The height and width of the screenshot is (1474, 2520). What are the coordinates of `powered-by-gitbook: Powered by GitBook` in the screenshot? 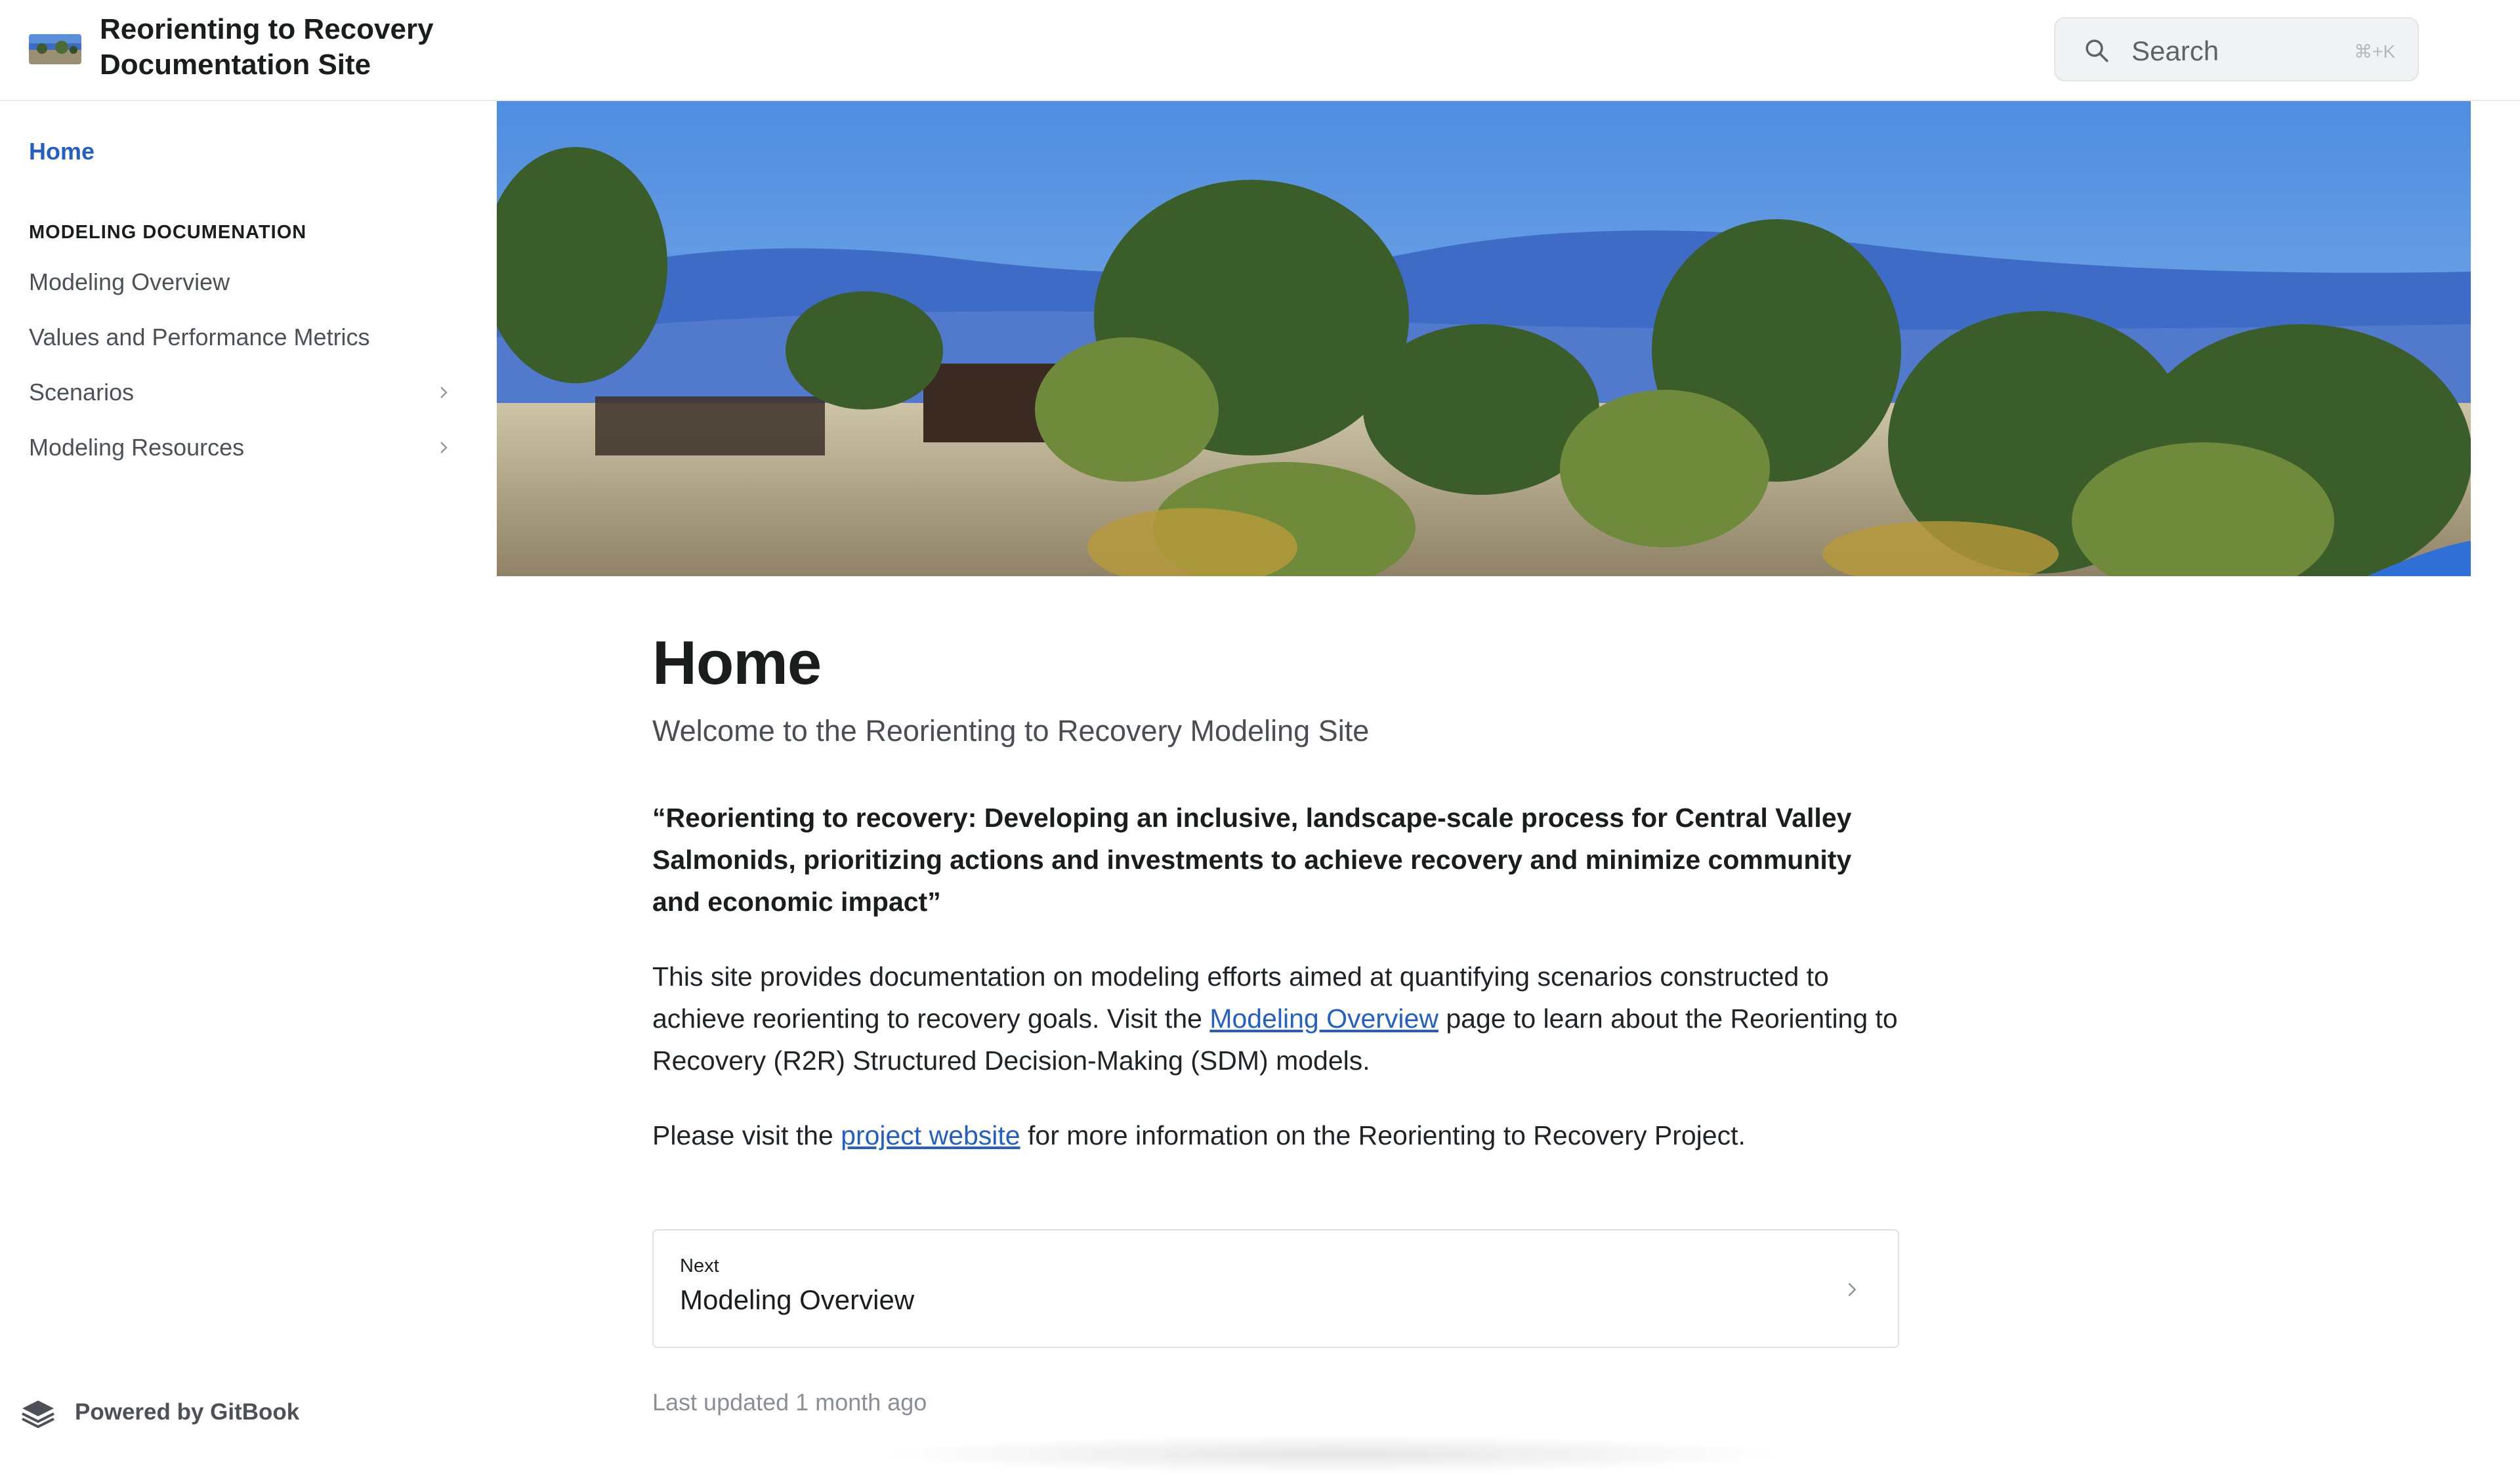 It's located at (159, 1412).